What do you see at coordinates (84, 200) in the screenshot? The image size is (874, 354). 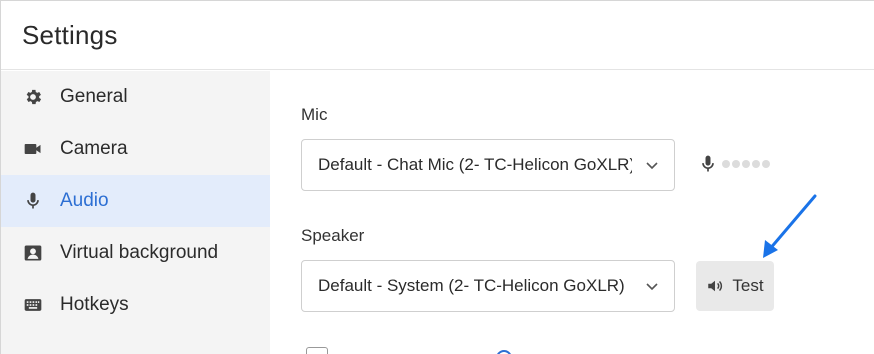 I see `sidebar-item-label: Audio` at bounding box center [84, 200].